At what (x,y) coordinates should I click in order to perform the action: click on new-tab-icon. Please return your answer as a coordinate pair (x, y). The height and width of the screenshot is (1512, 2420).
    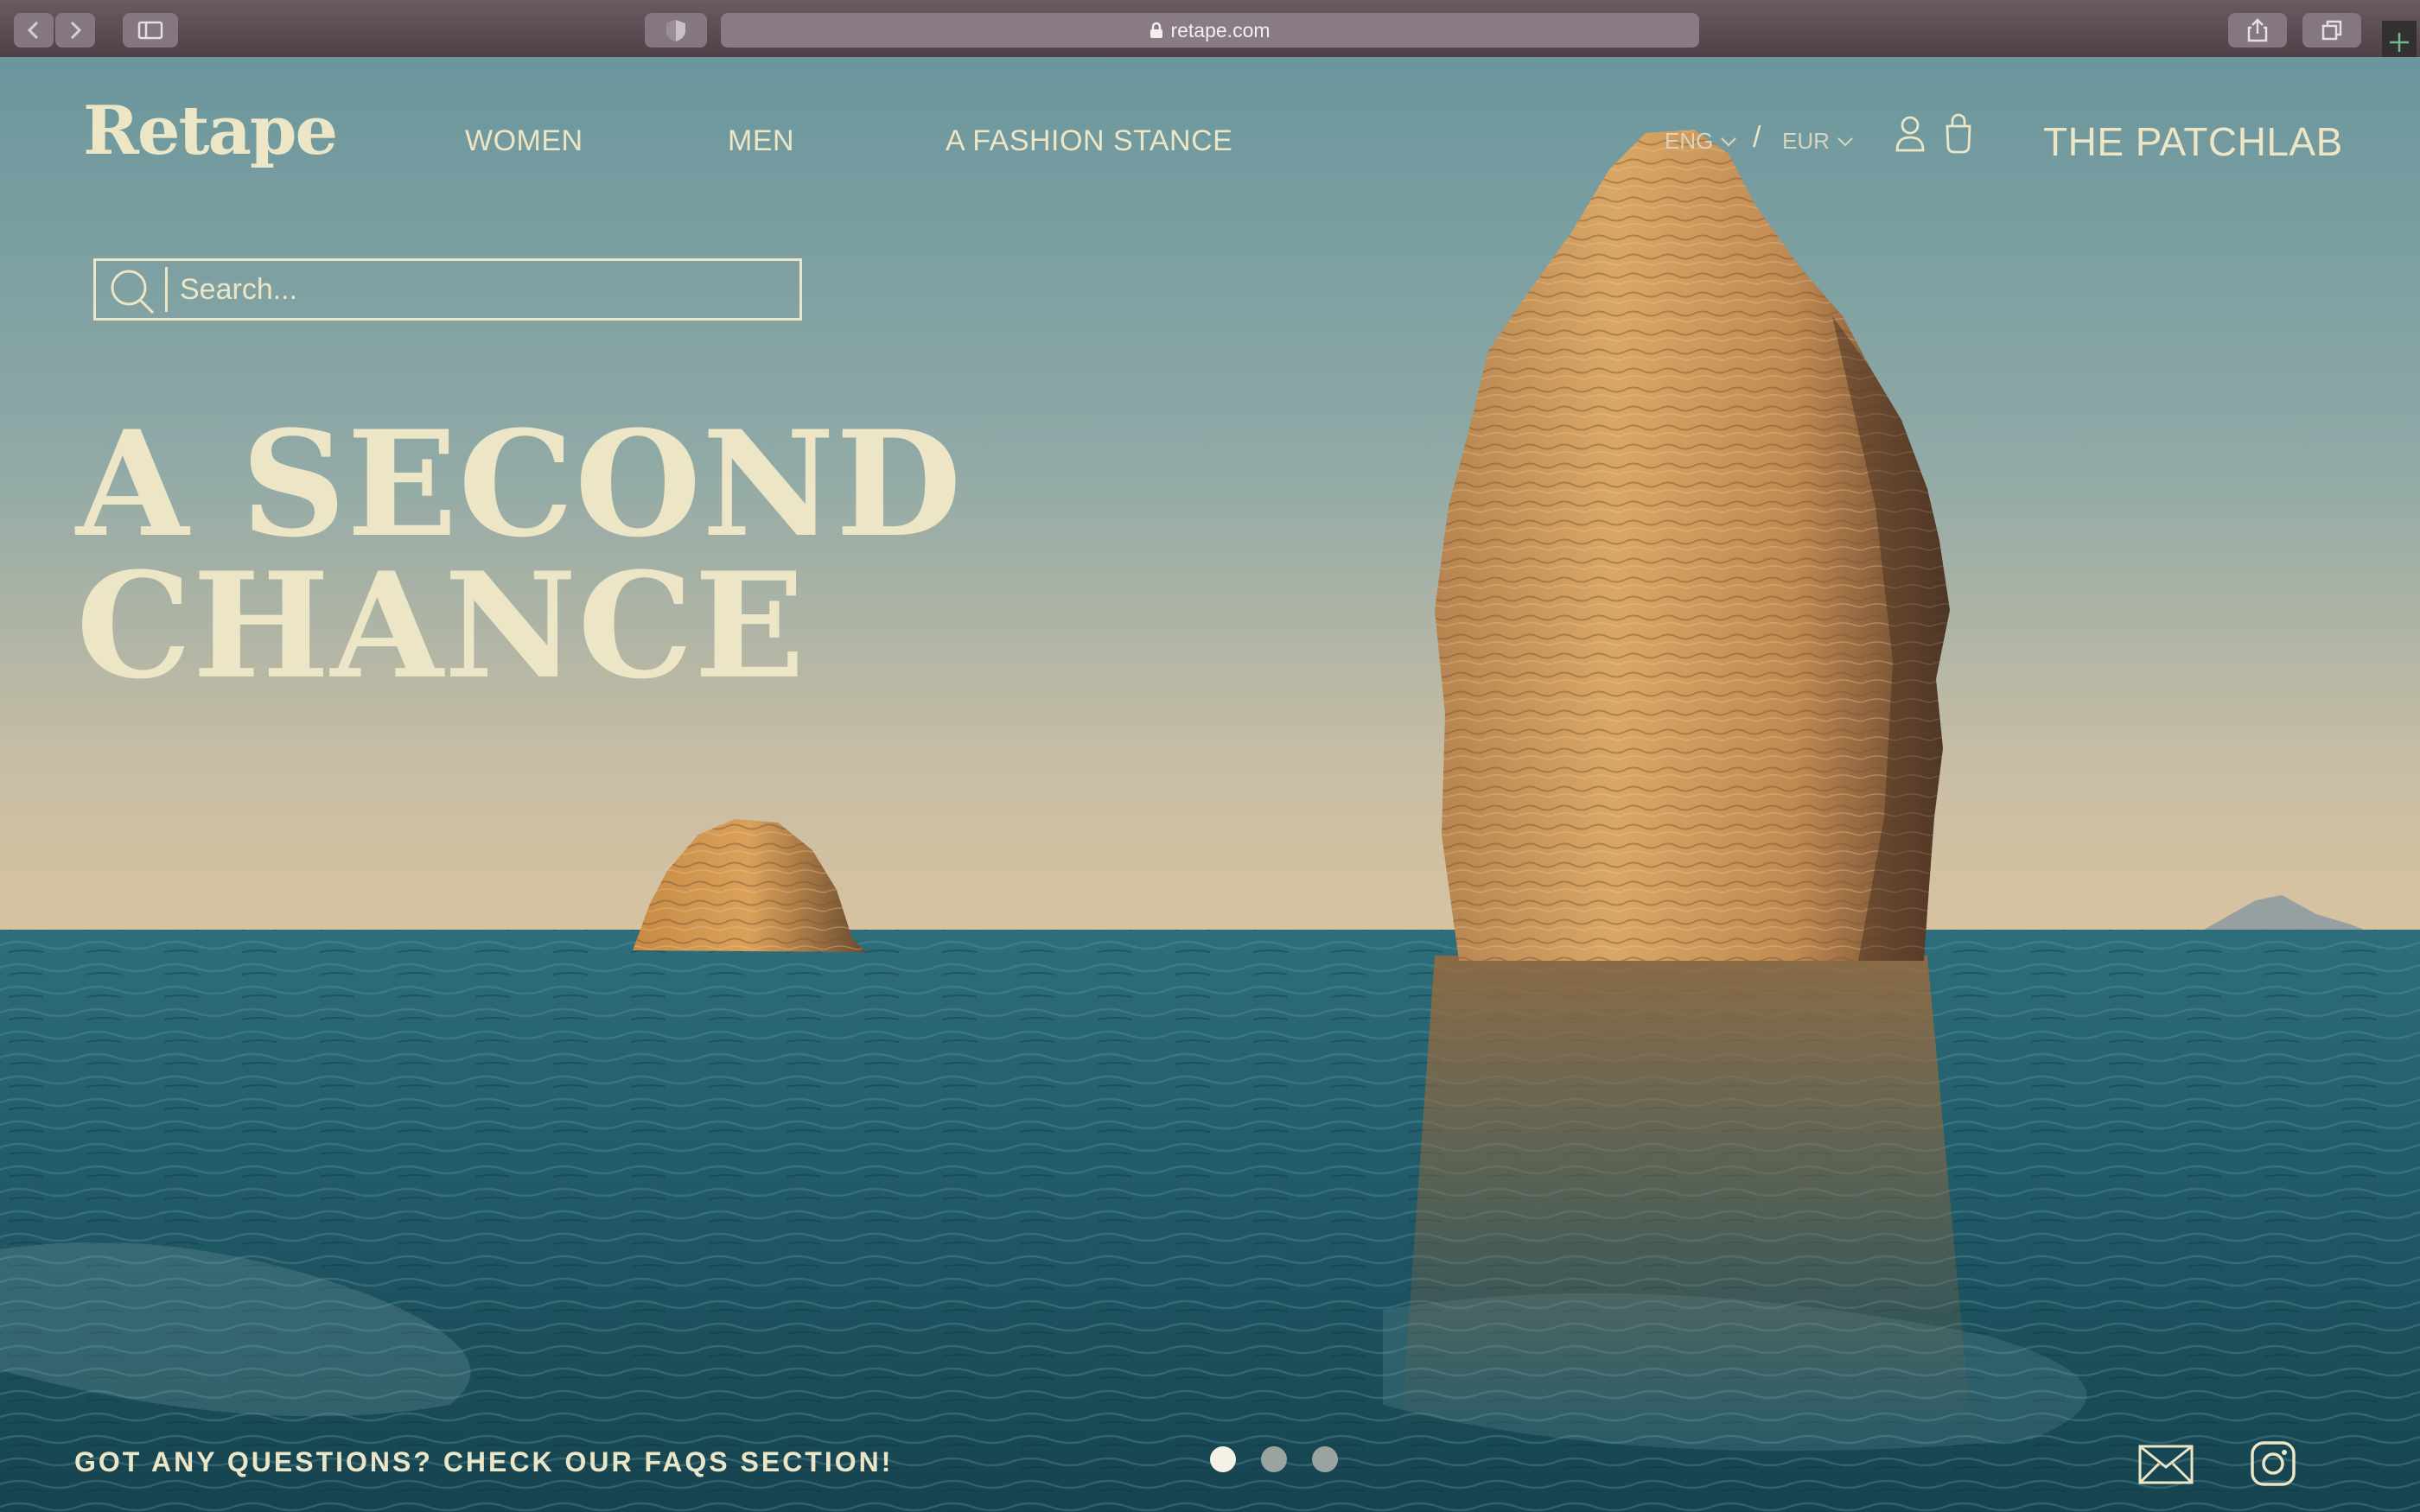
    Looking at the image, I should click on (2399, 42).